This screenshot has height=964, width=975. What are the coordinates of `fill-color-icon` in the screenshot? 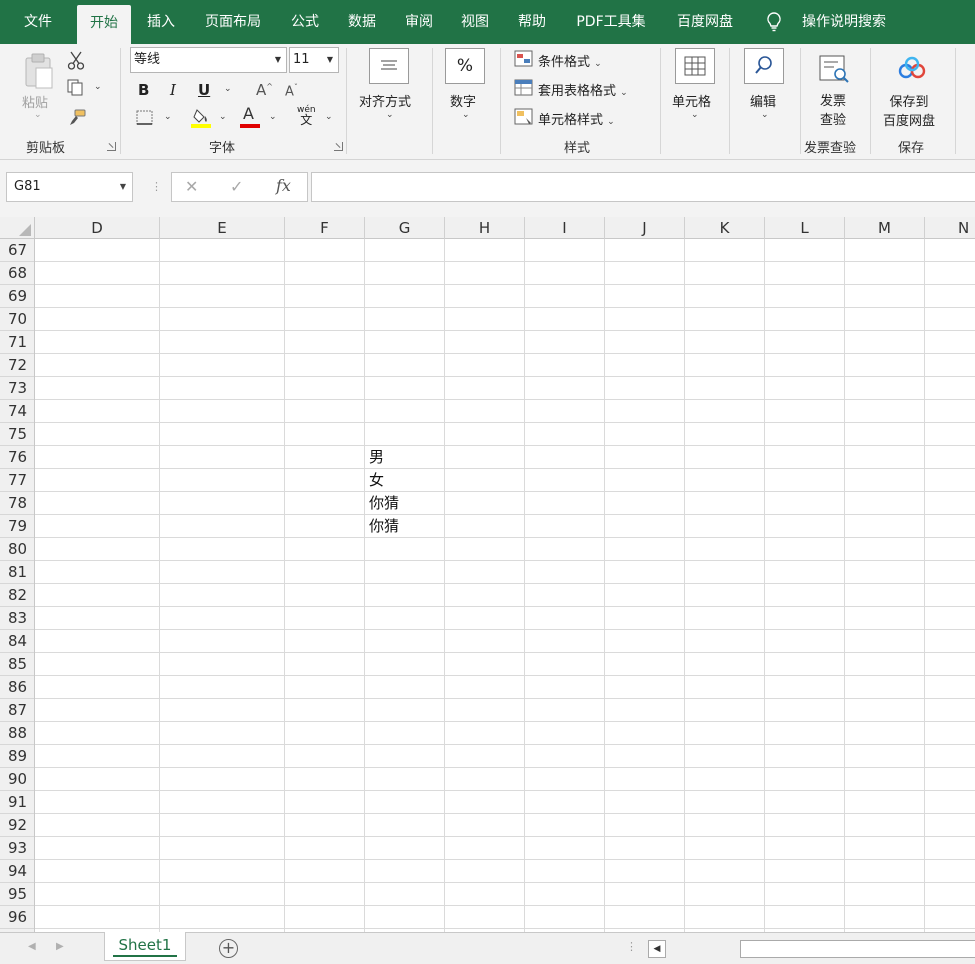 It's located at (202, 118).